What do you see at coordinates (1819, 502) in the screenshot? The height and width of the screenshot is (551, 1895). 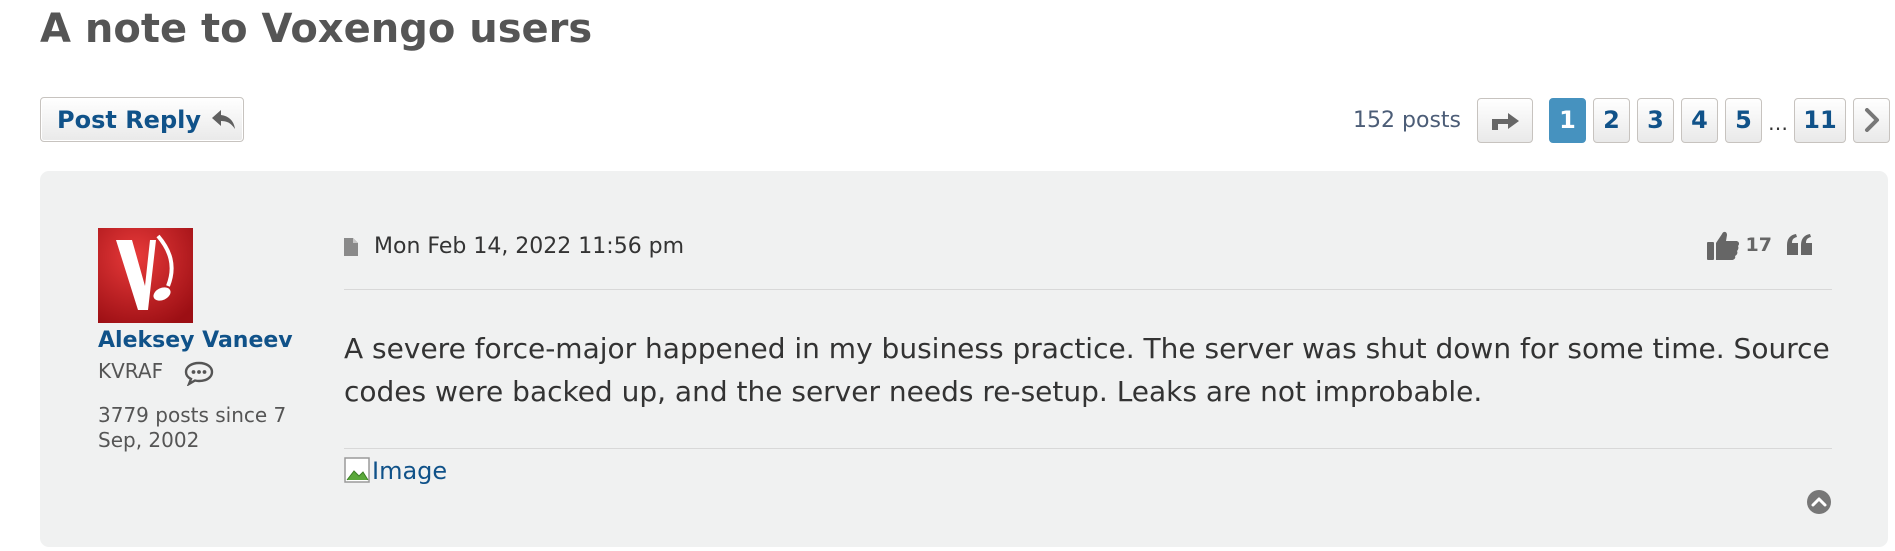 I see `circle-chevron-up-icon` at bounding box center [1819, 502].